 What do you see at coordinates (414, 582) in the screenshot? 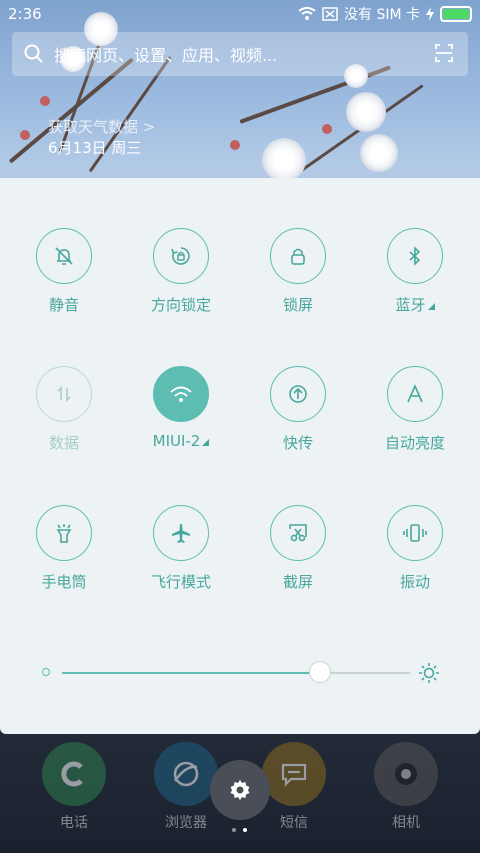
I see `toggle-label: 振动` at bounding box center [414, 582].